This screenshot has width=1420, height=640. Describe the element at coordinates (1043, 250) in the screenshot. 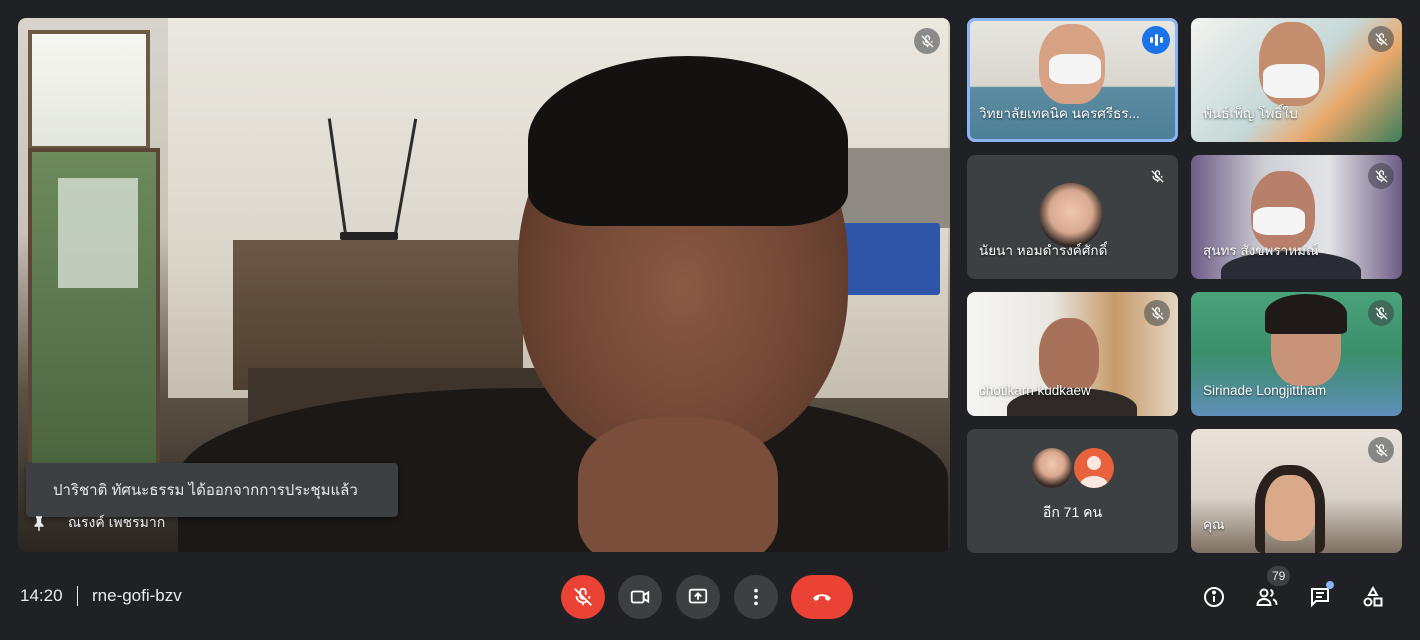

I see `participant-name: นัยนา หอมดำรงค์ศักดิ์` at that location.